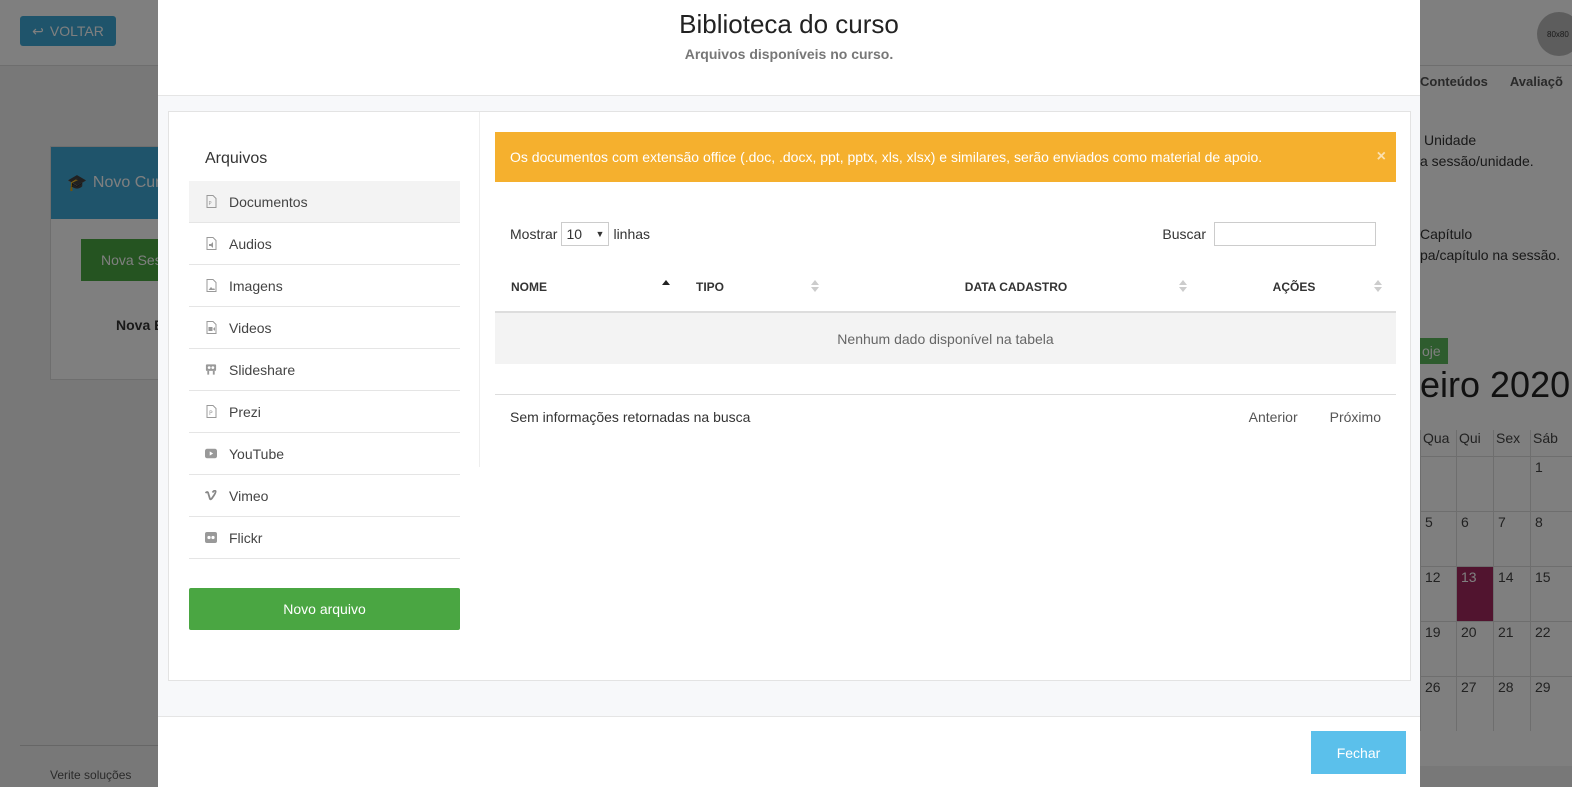  I want to click on sort-asc-icon, so click(666, 287).